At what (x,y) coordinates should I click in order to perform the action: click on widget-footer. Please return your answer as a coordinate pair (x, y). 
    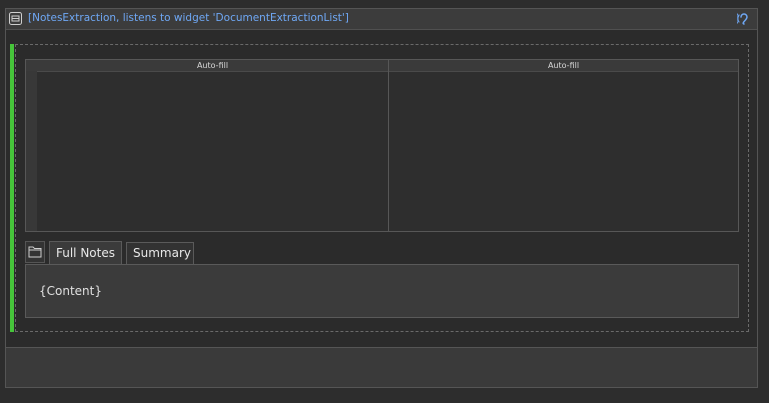
    Looking at the image, I should click on (381, 367).